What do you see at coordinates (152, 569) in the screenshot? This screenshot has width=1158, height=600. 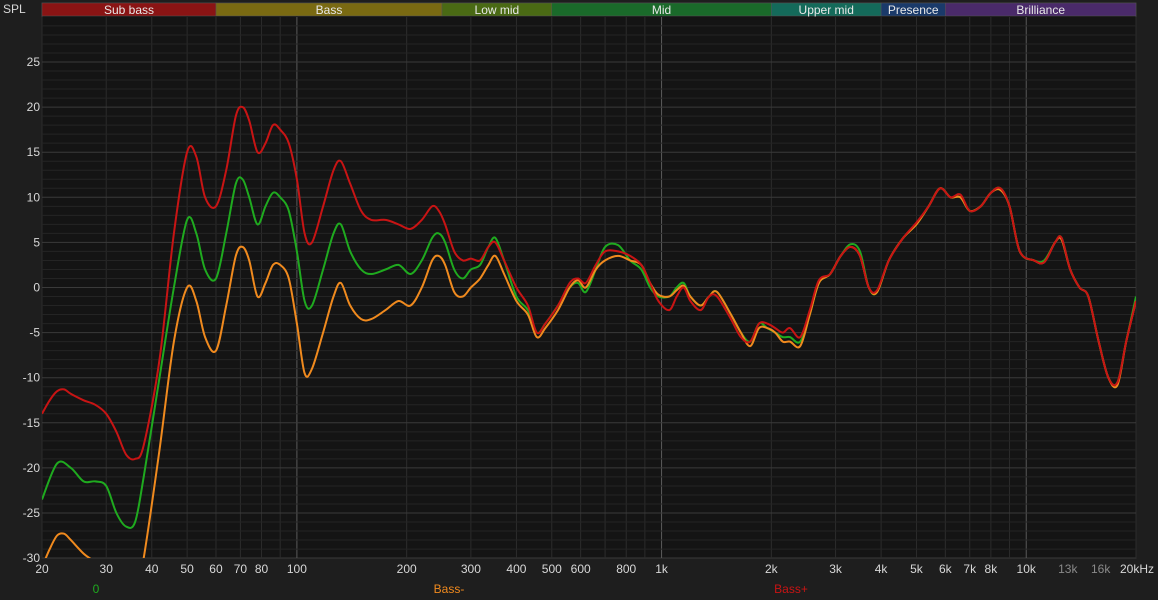 I see `x-tick-label: 40` at bounding box center [152, 569].